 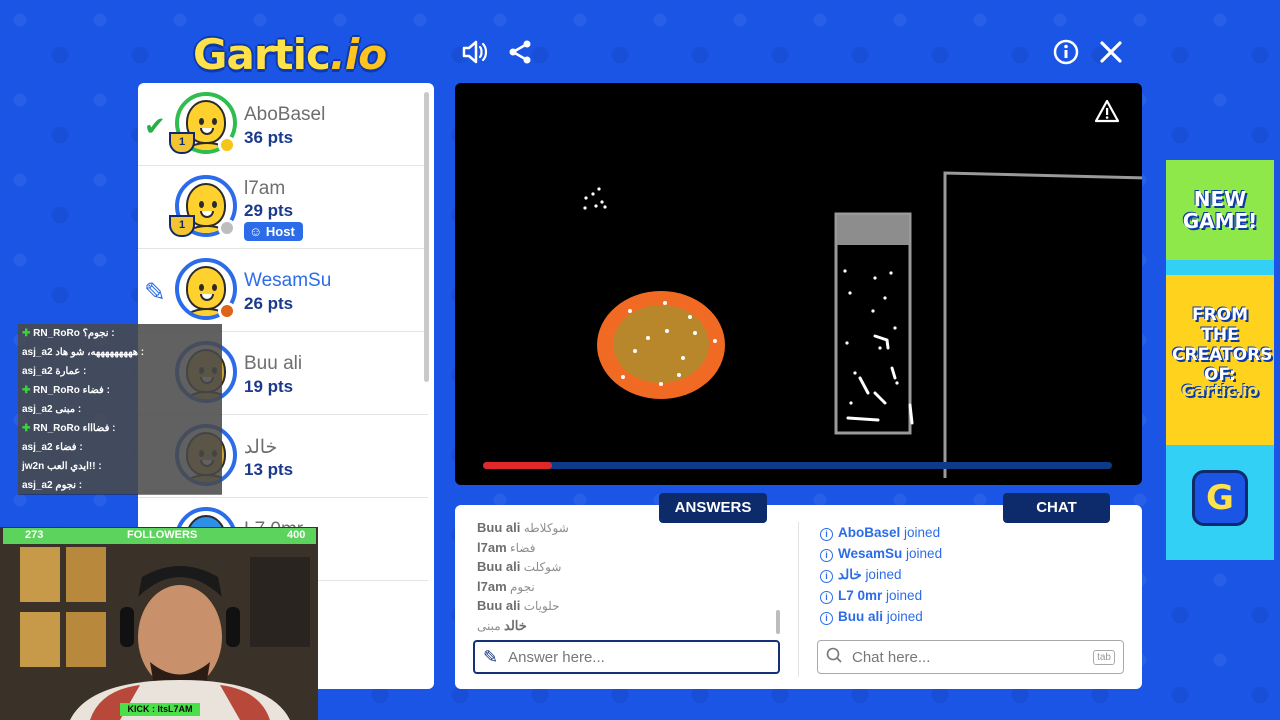 I want to click on logo-suffix: .io, so click(x=358, y=54).